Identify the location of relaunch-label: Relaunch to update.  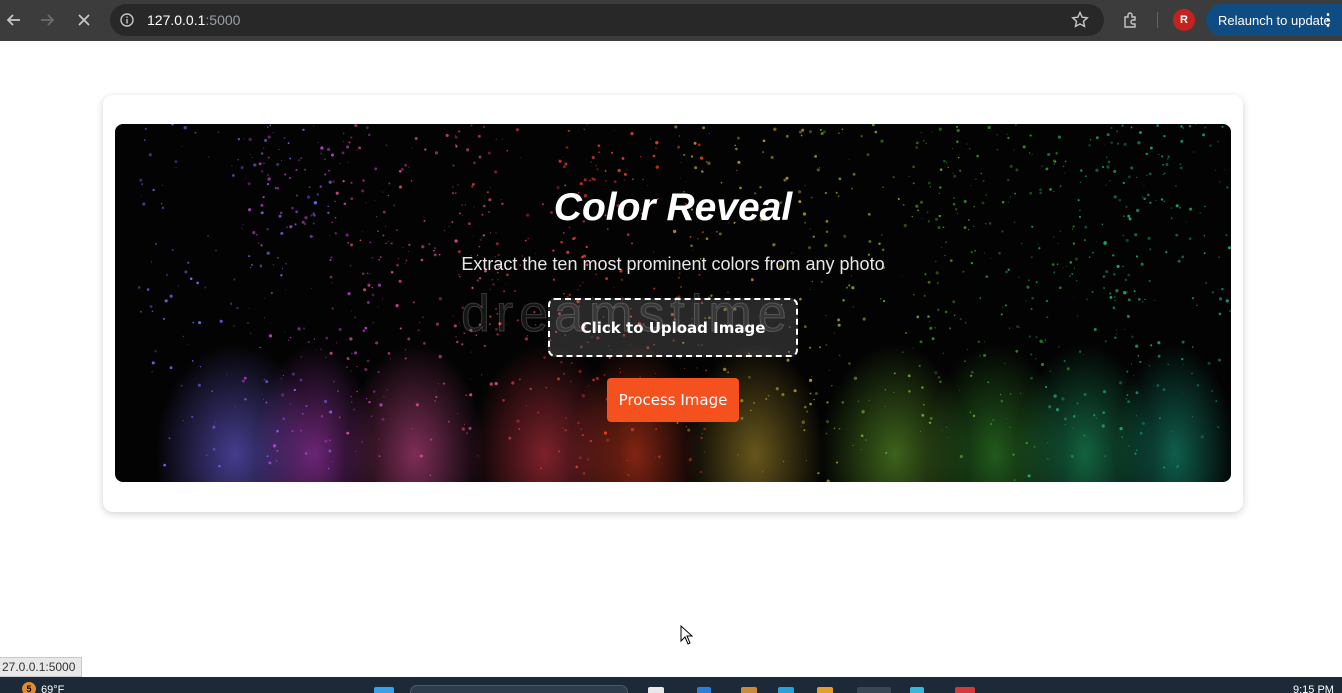
(1274, 20).